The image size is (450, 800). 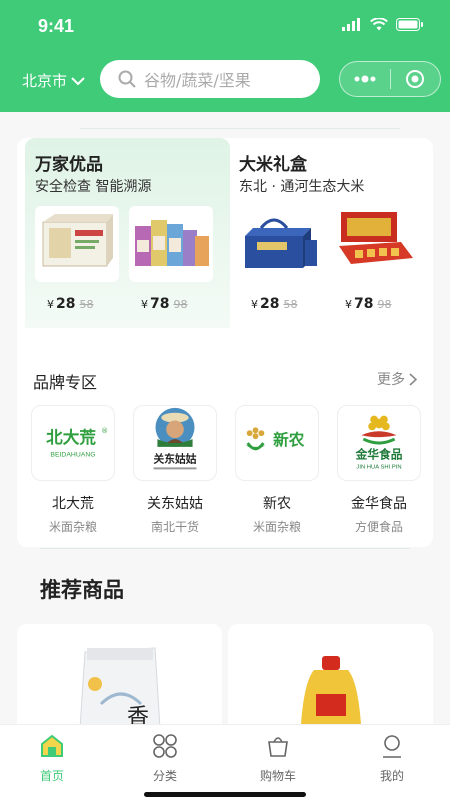 What do you see at coordinates (138, 714) in the screenshot?
I see `svg-text: 香` at bounding box center [138, 714].